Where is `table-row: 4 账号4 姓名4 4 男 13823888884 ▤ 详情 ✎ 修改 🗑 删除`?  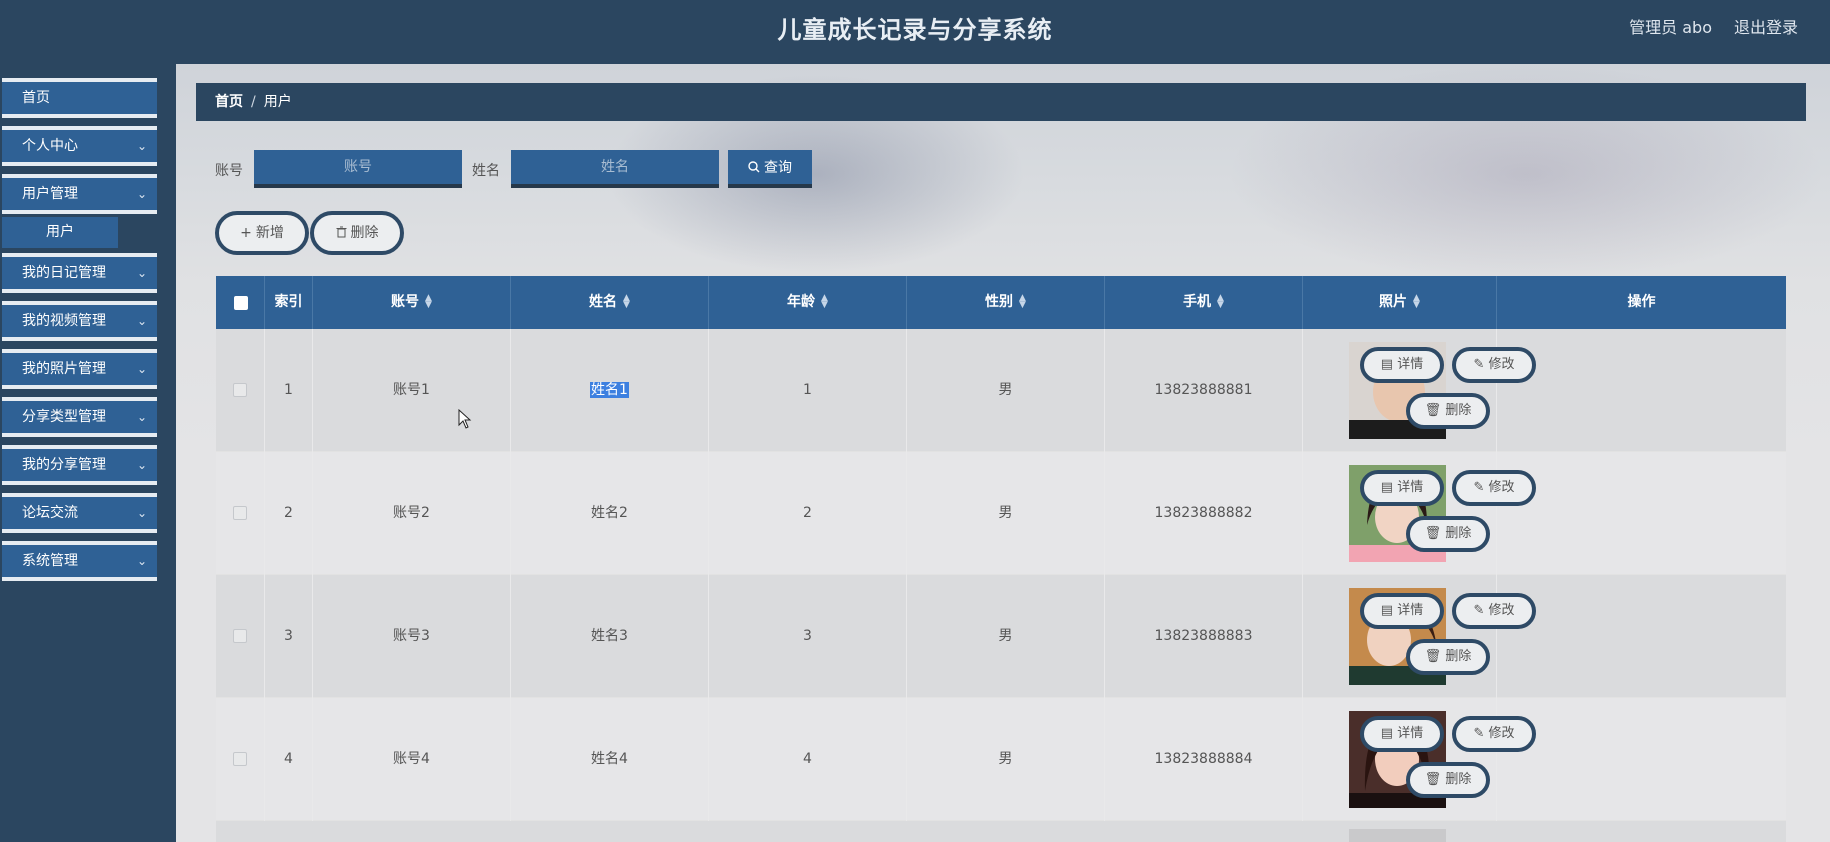 table-row: 4 账号4 姓名4 4 男 13823888884 ▤ 详情 ✎ 修改 🗑 删除 is located at coordinates (1001, 759).